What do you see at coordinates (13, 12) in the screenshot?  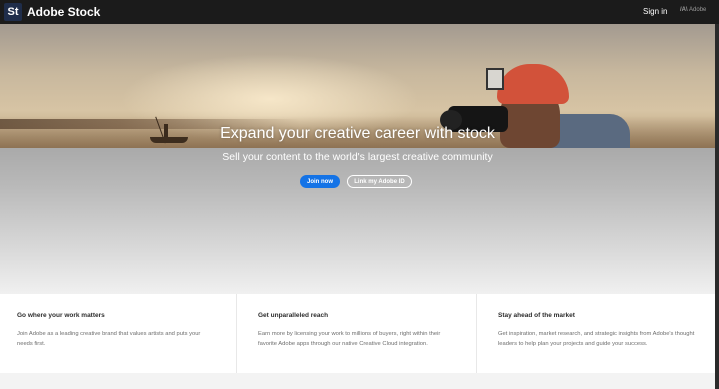 I see `adobe-stock-logo-icon: St` at bounding box center [13, 12].